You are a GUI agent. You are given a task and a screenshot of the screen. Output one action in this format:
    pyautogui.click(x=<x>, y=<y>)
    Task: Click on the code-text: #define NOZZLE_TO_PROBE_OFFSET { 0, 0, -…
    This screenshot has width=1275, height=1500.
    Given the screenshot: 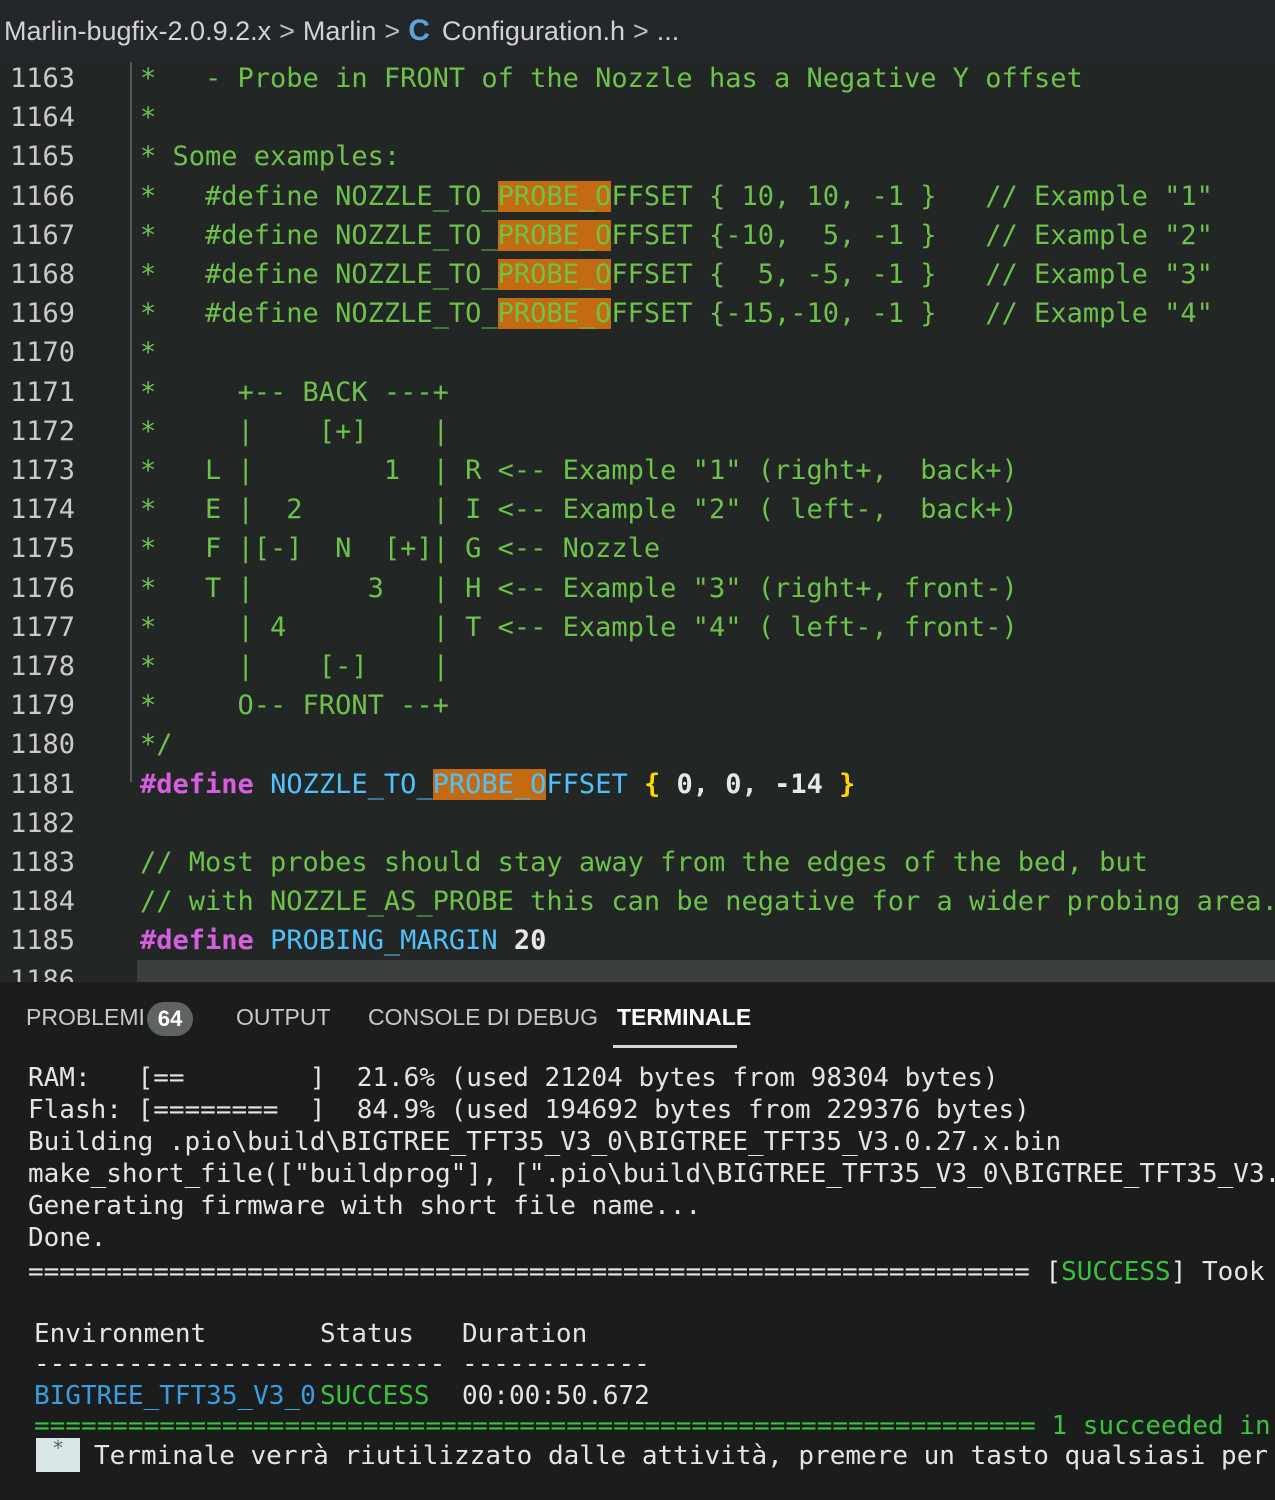 What is the action you would take?
    pyautogui.click(x=497, y=785)
    